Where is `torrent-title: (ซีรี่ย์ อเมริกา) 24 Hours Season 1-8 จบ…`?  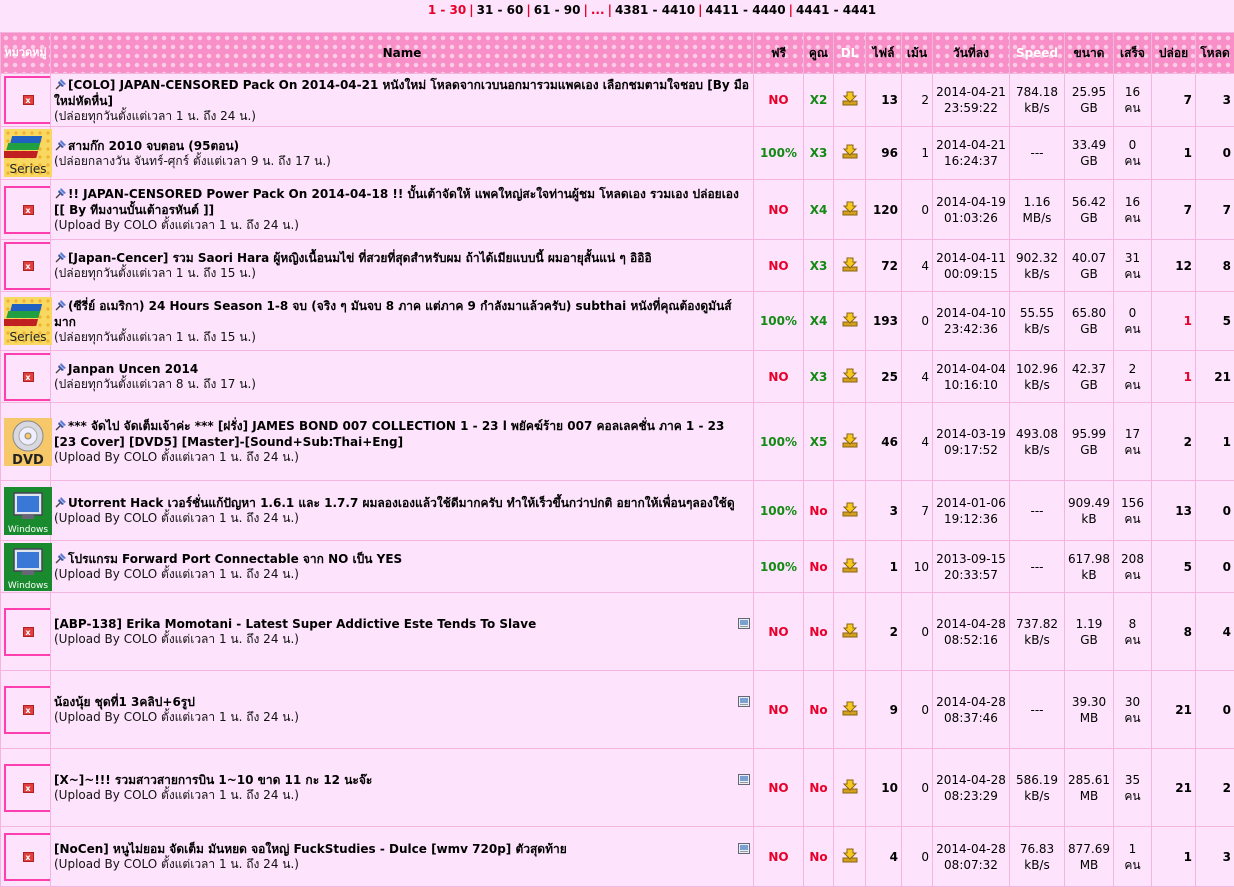 torrent-title: (ซีรี่ย์ อเมริกา) 24 Hours Season 1-8 จบ… is located at coordinates (402, 314).